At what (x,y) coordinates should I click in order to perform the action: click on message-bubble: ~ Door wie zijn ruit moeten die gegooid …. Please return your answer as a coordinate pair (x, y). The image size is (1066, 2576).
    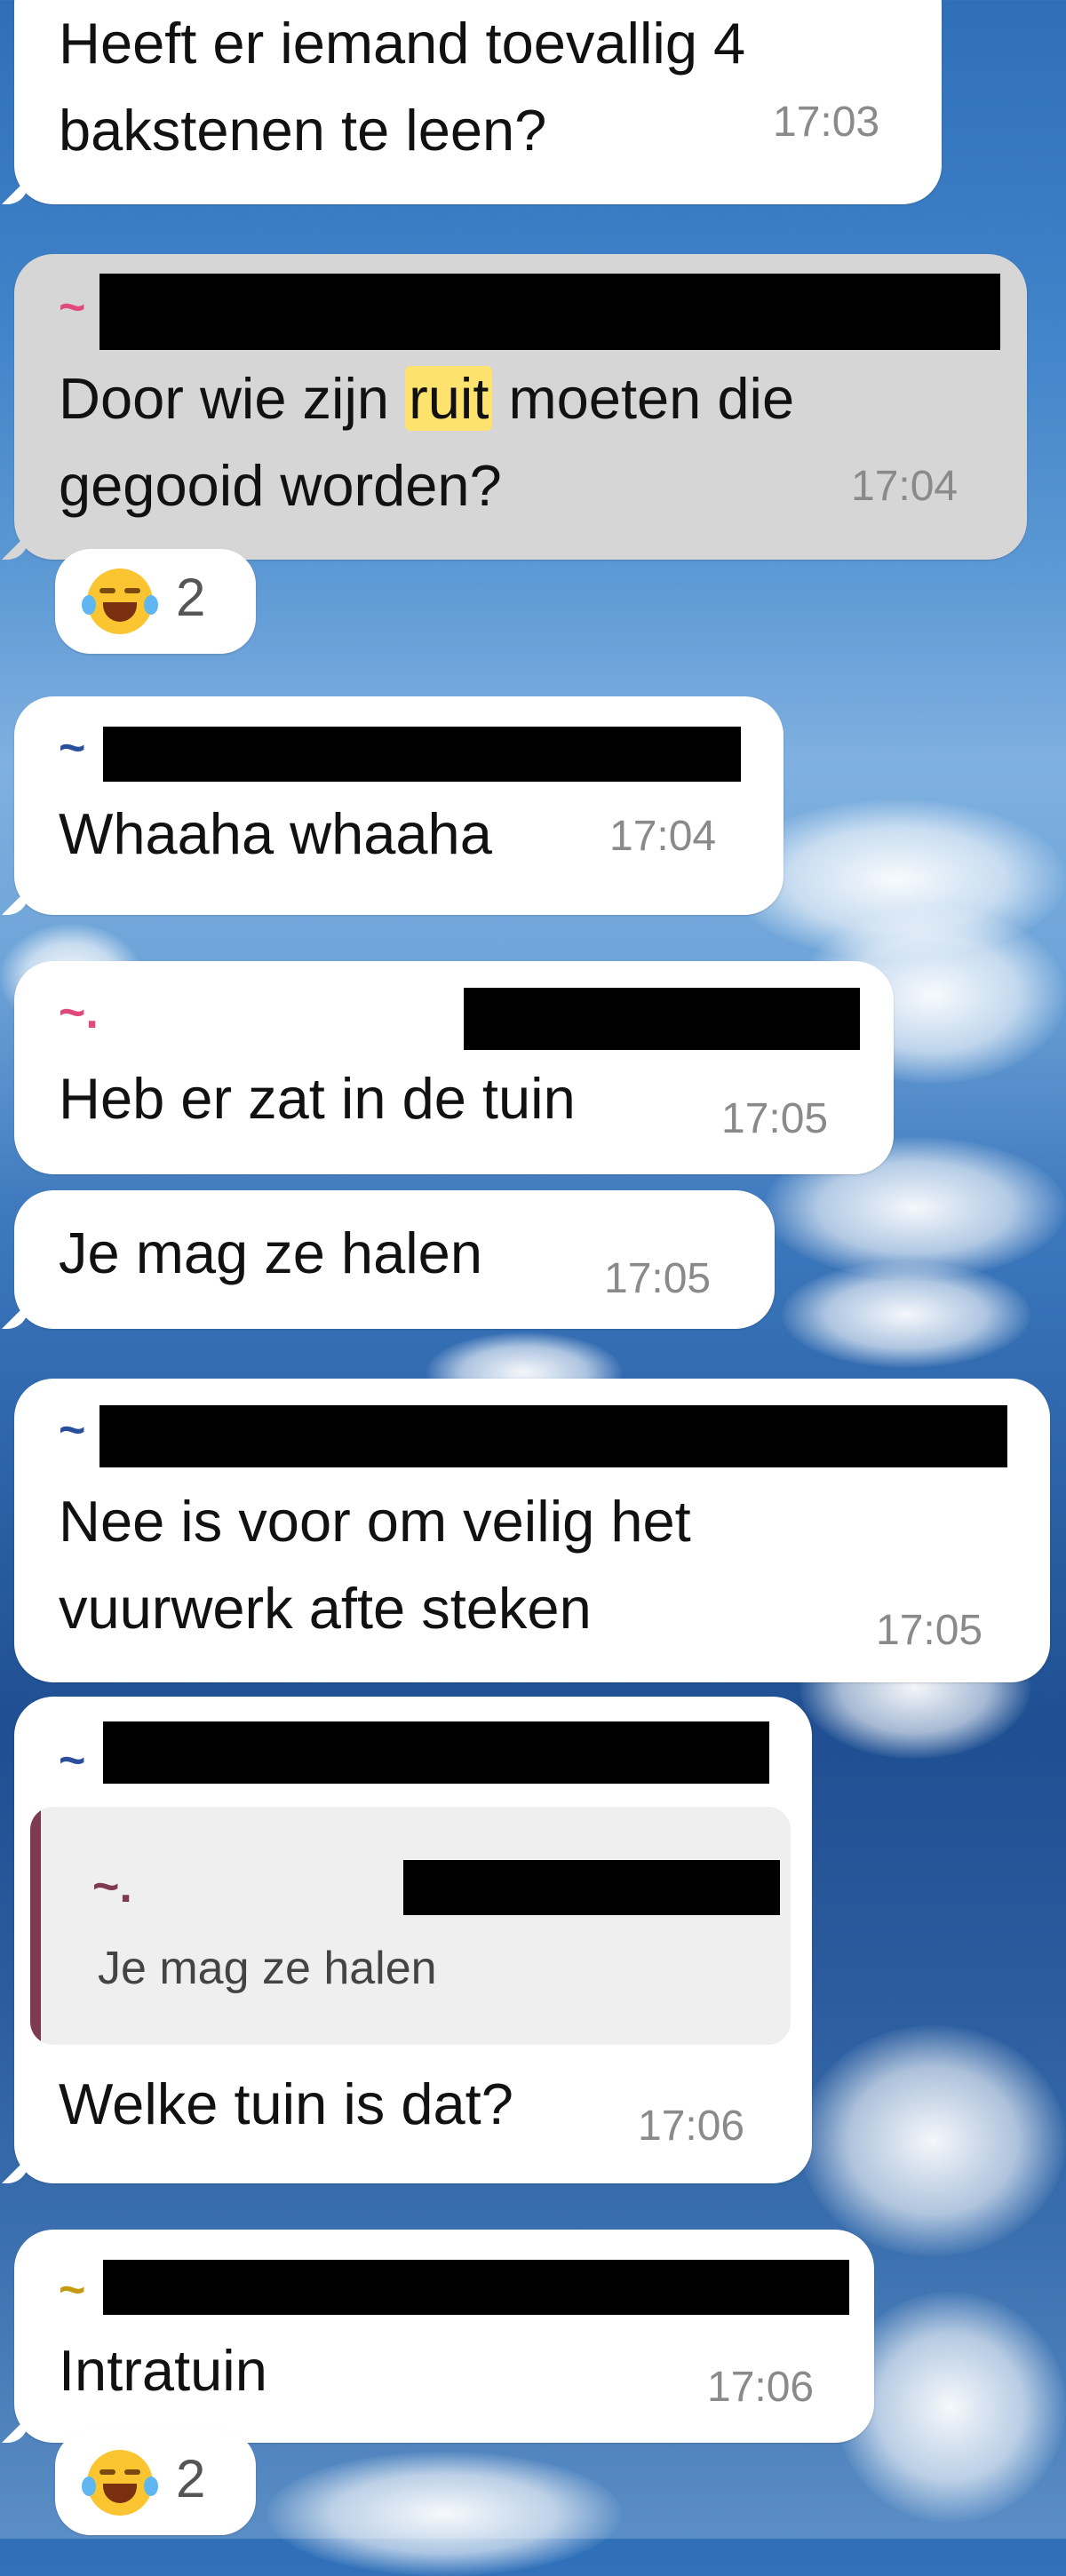
    Looking at the image, I should click on (520, 407).